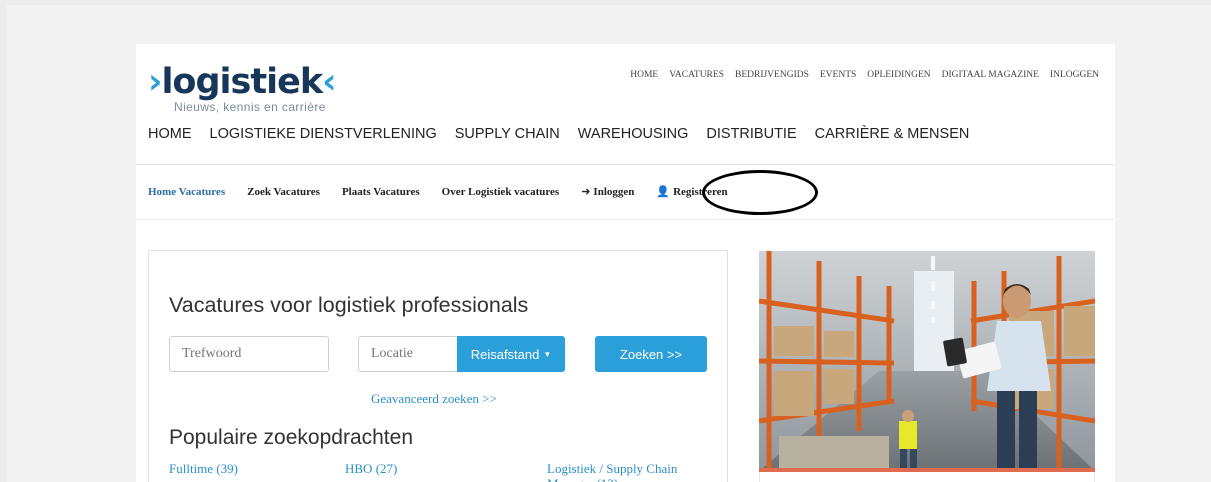 Image resolution: width=1211 pixels, height=482 pixels. Describe the element at coordinates (627, 471) in the screenshot. I see `popular-search-link: Logistiek / Supply Chain Manager (13)` at that location.